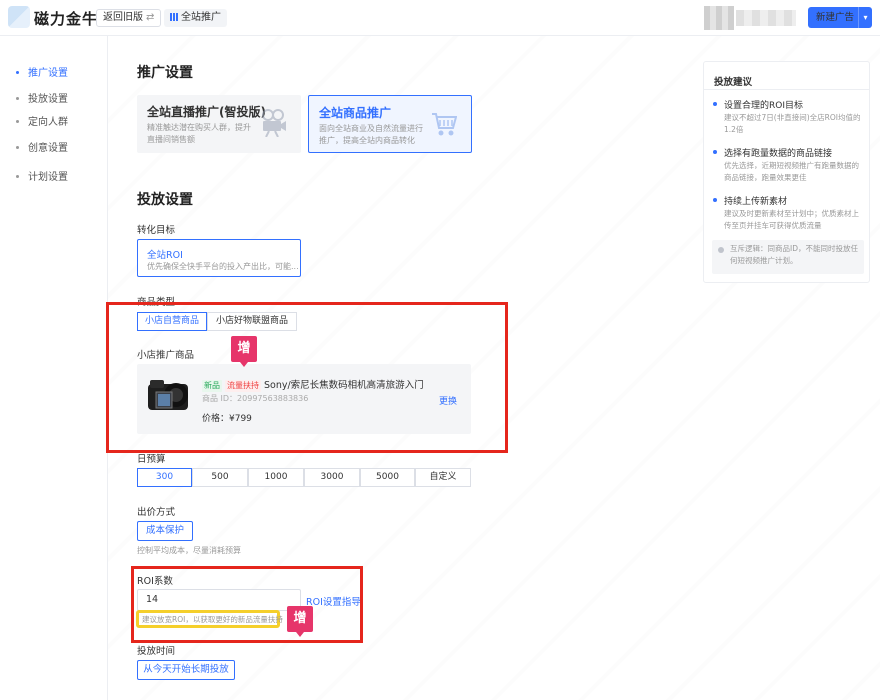 Image resolution: width=880 pixels, height=700 pixels. What do you see at coordinates (307, 377) in the screenshot?
I see `annotation-box-goods` at bounding box center [307, 377].